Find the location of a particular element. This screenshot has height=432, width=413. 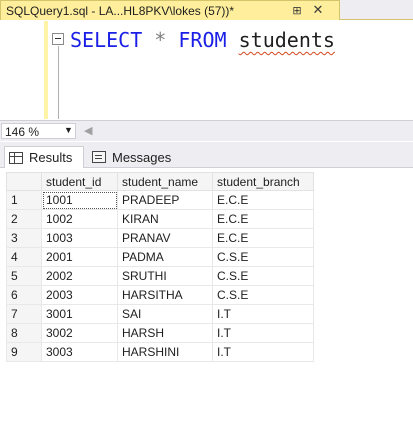

table-row: 9 3003 HARSHINI I.T is located at coordinates (160, 352).